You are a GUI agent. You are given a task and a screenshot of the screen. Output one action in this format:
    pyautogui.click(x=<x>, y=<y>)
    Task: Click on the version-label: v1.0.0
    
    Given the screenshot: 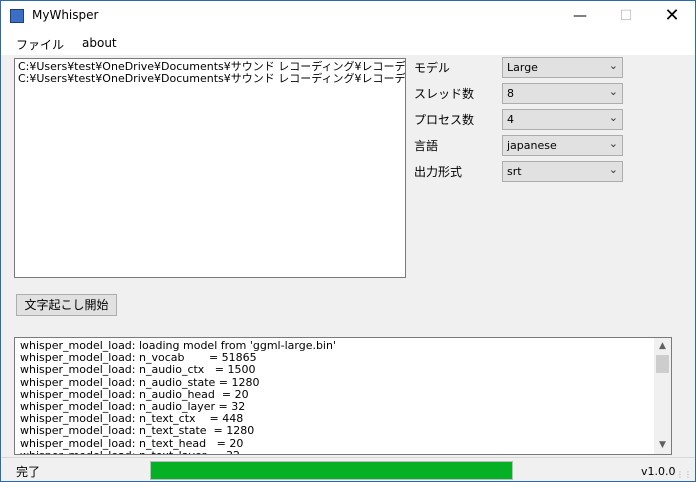 What is the action you would take?
    pyautogui.click(x=658, y=471)
    